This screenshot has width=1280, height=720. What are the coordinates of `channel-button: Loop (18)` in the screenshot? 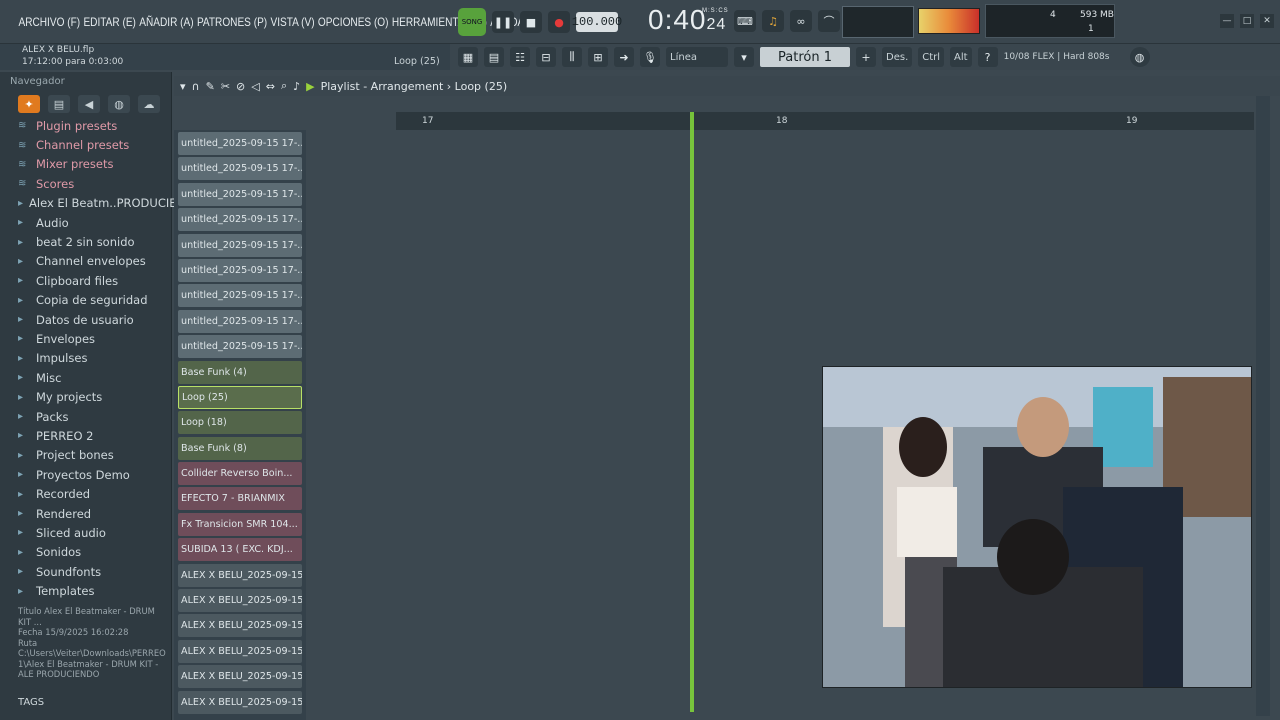 It's located at (240, 423).